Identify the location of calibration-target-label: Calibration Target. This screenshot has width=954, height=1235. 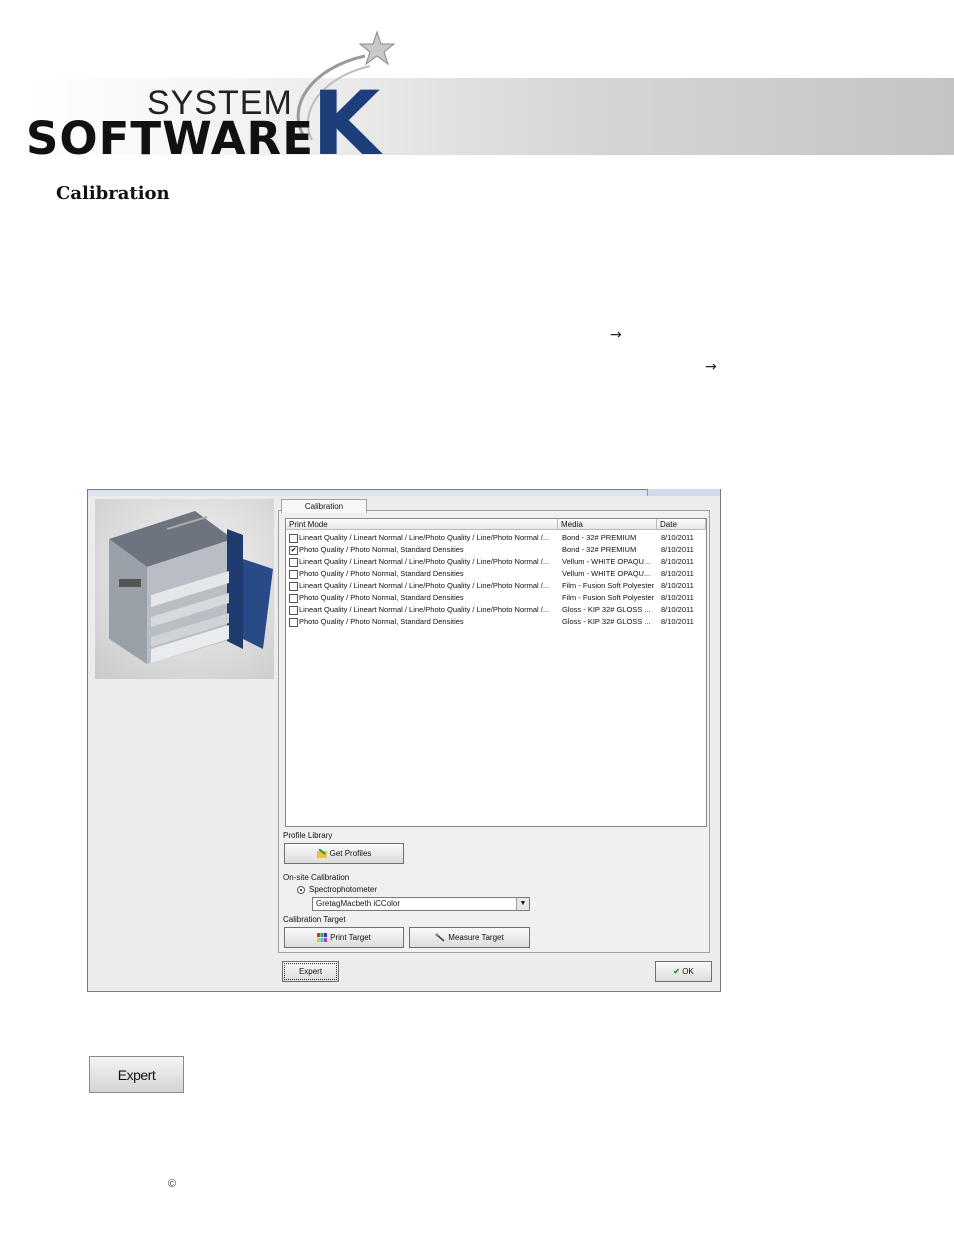
(314, 919).